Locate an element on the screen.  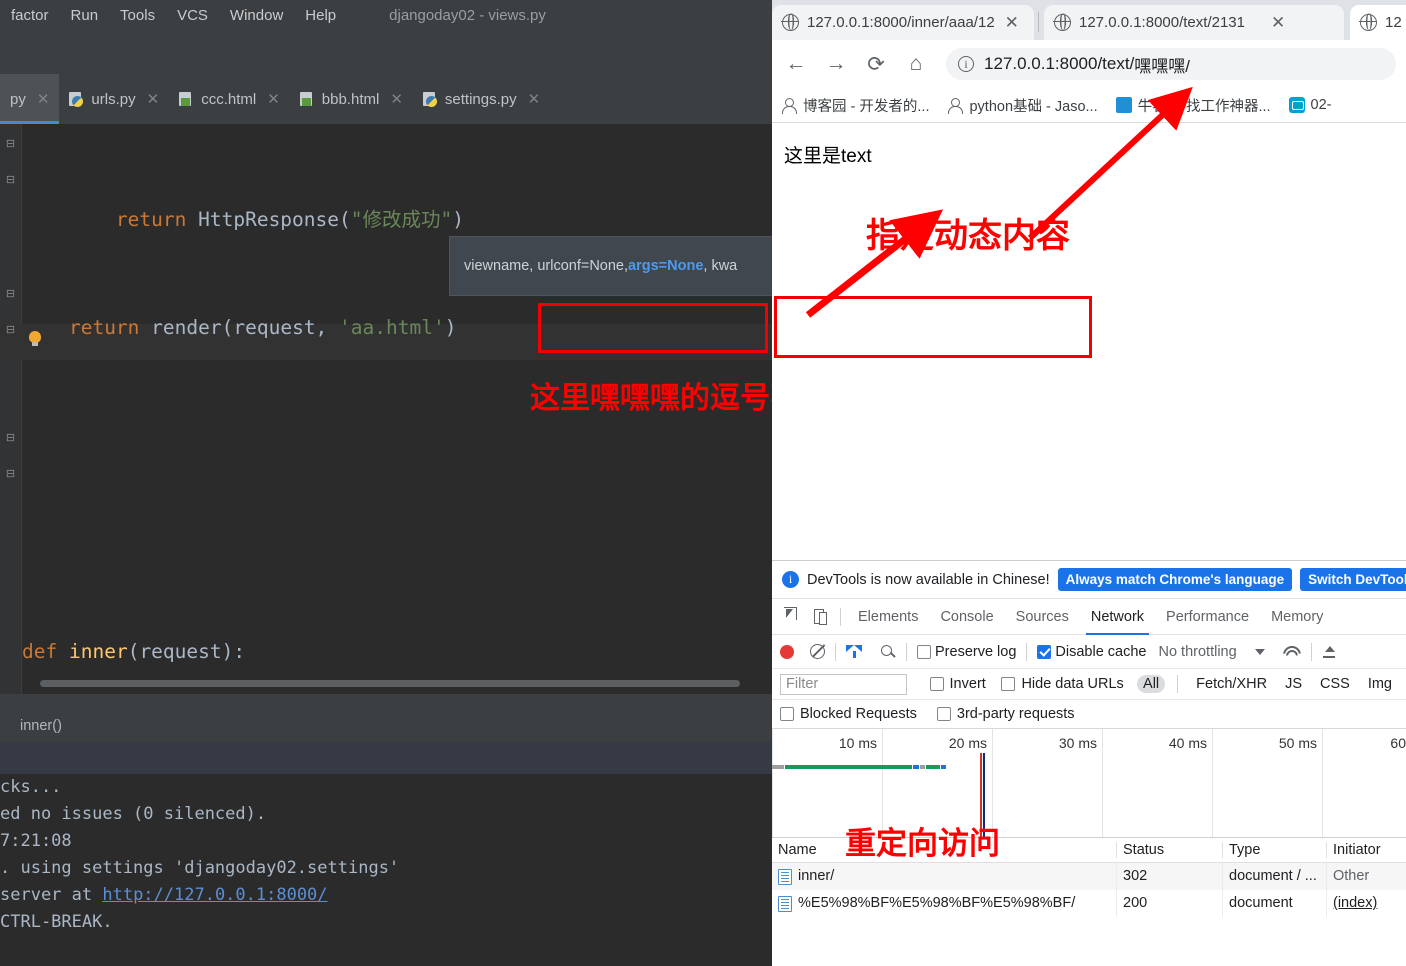
invert-checkbox is located at coordinates (936, 684).